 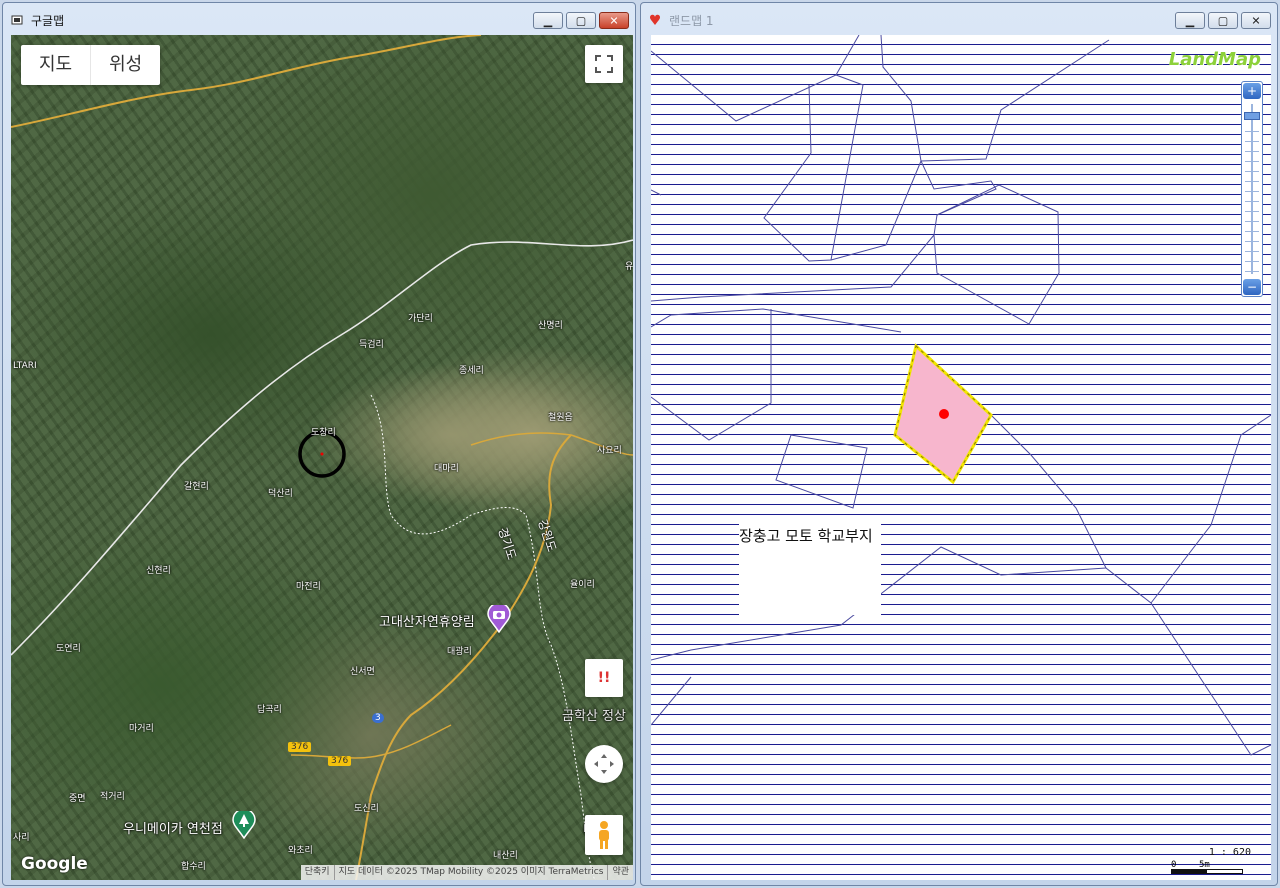 I want to click on place-label: 적거리, so click(x=112, y=797).